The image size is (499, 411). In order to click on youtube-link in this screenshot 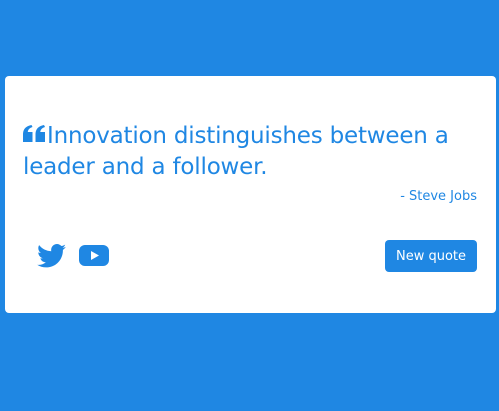, I will do `click(94, 257)`.